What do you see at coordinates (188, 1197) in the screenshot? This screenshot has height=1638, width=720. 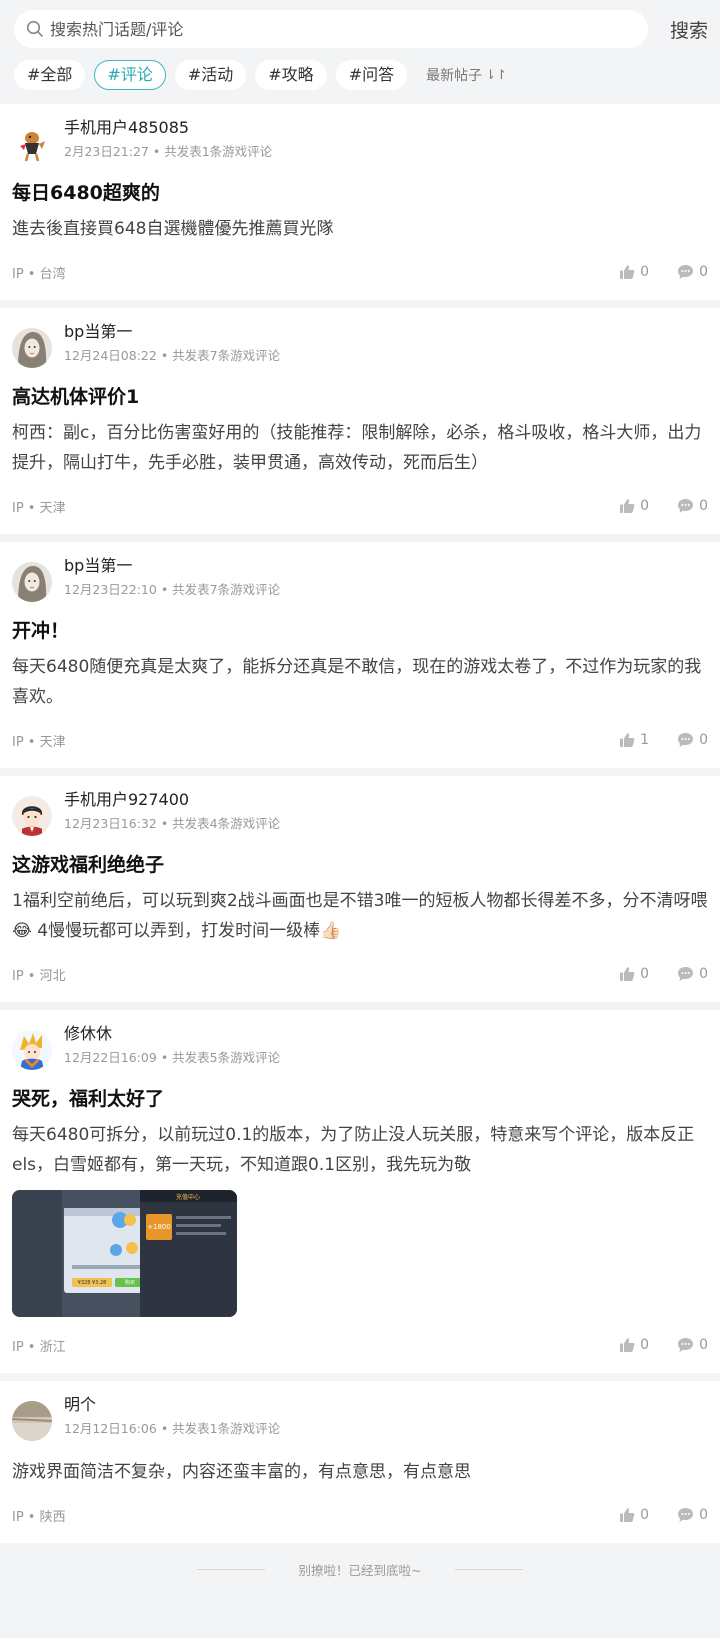 I see `image-dialog-title: 充值中心` at bounding box center [188, 1197].